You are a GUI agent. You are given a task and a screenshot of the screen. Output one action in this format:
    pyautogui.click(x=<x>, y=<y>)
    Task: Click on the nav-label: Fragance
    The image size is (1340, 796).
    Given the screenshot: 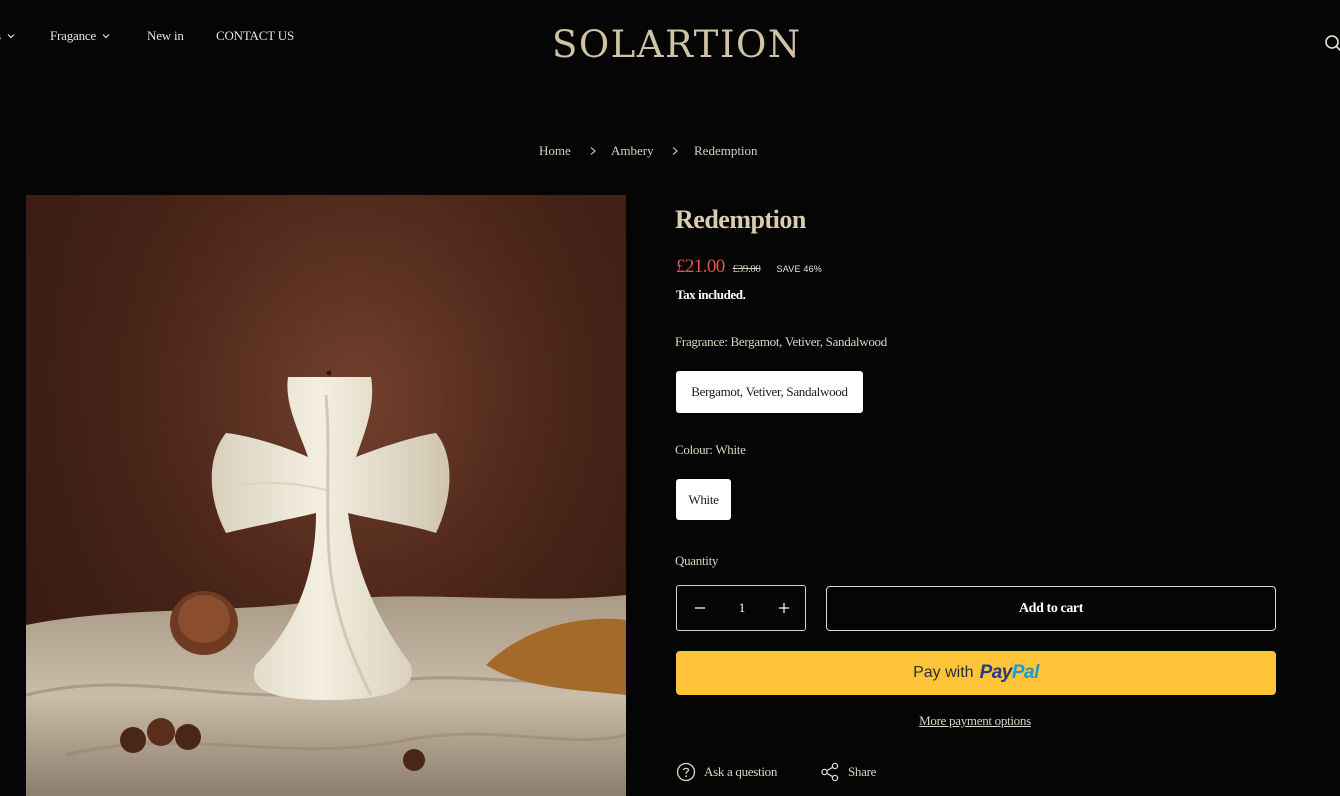 What is the action you would take?
    pyautogui.click(x=73, y=35)
    